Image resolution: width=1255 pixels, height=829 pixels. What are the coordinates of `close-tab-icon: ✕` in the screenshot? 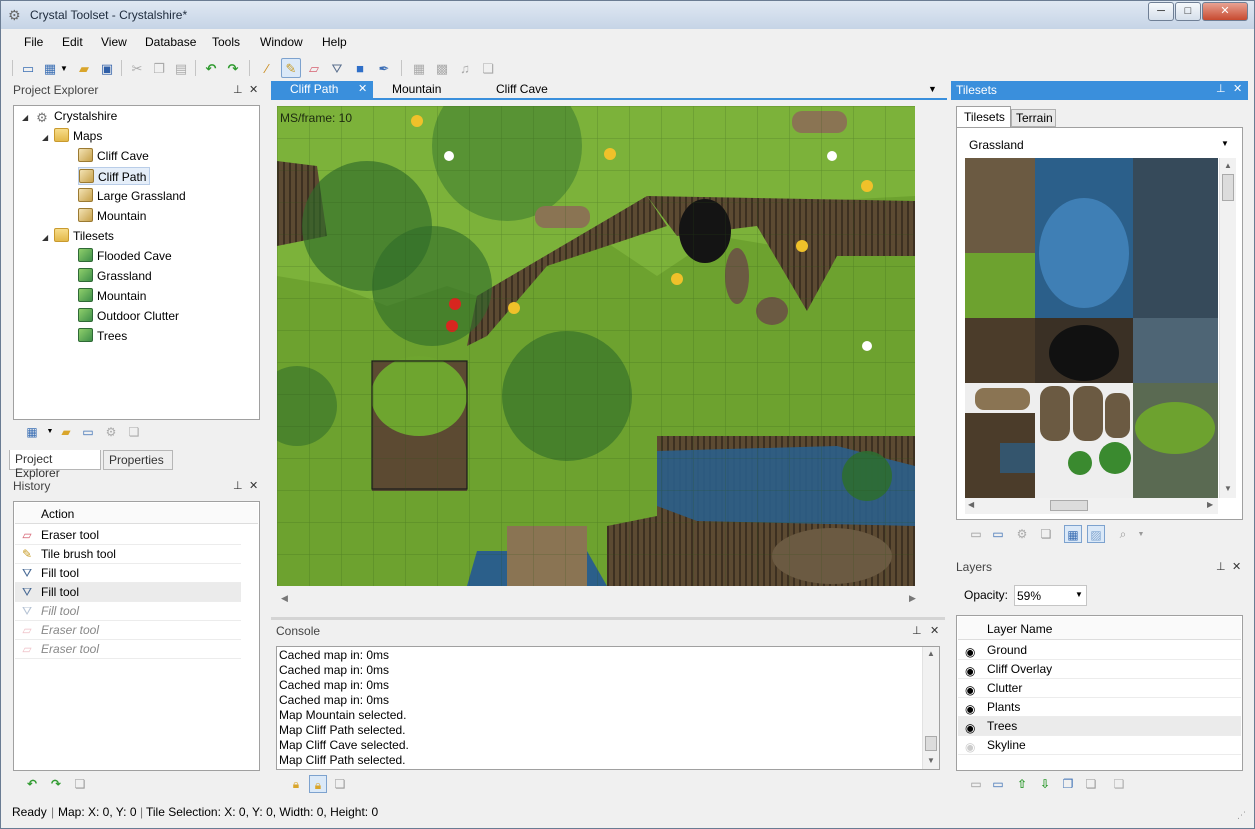 It's located at (362, 89).